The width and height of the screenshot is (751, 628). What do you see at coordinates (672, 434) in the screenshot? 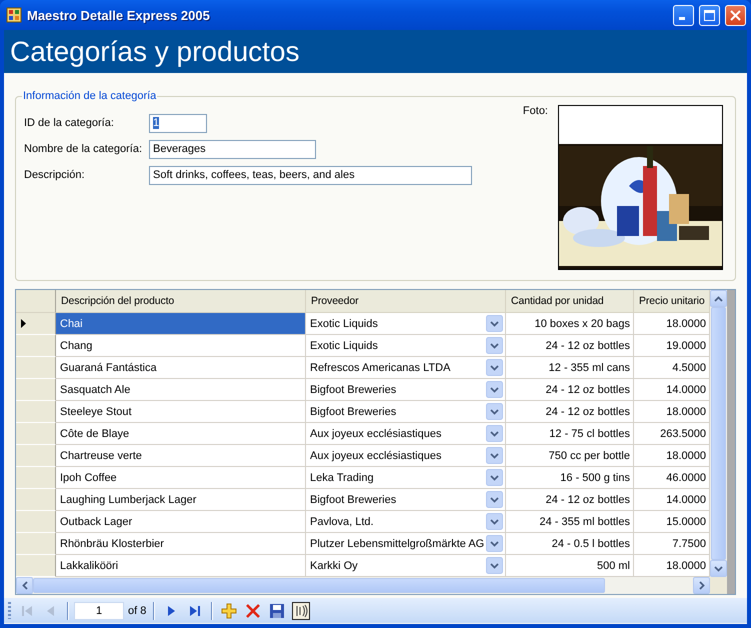
I see `table-cell: 263.5000` at bounding box center [672, 434].